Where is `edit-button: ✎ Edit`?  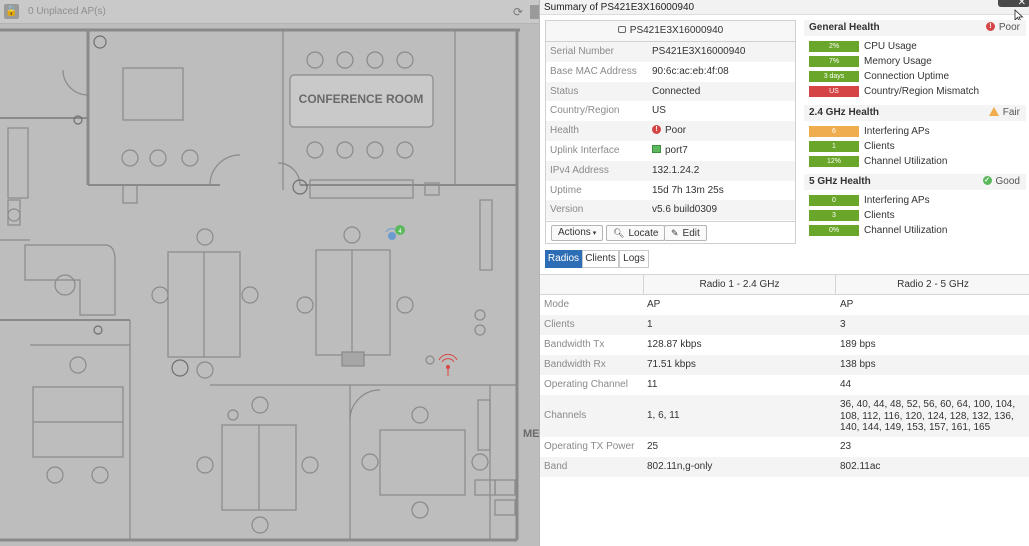
edit-button: ✎ Edit is located at coordinates (685, 233).